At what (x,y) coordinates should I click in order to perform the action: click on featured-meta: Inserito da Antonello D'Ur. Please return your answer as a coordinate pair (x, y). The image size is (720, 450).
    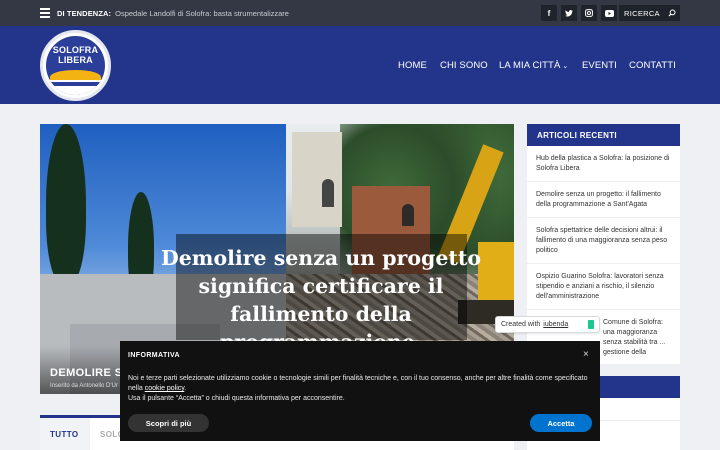
    Looking at the image, I should click on (84, 386).